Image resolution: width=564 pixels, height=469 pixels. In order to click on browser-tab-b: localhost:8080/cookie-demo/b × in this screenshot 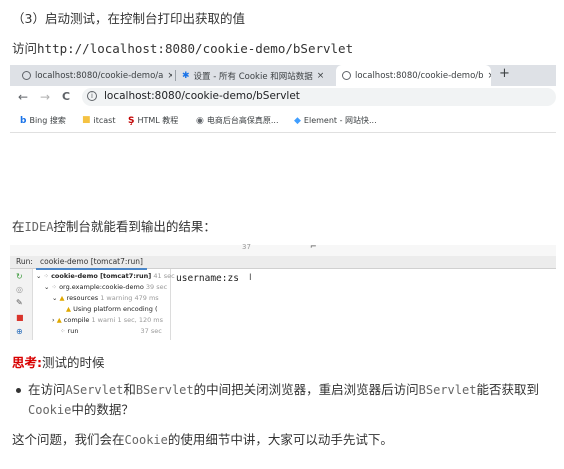, I will do `click(413, 75)`.